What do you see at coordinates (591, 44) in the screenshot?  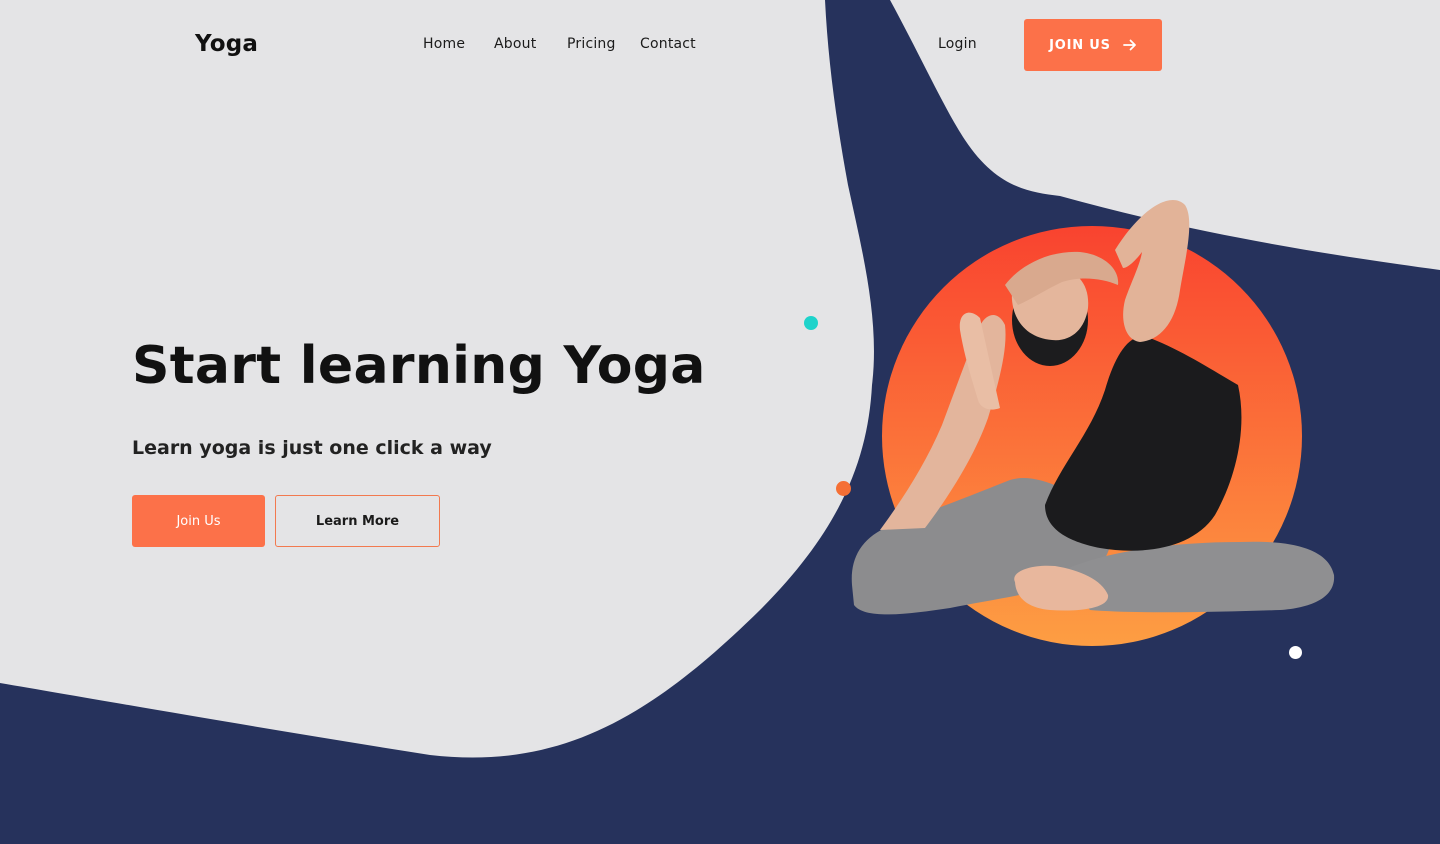 I see `nav-pricing: Pricing` at bounding box center [591, 44].